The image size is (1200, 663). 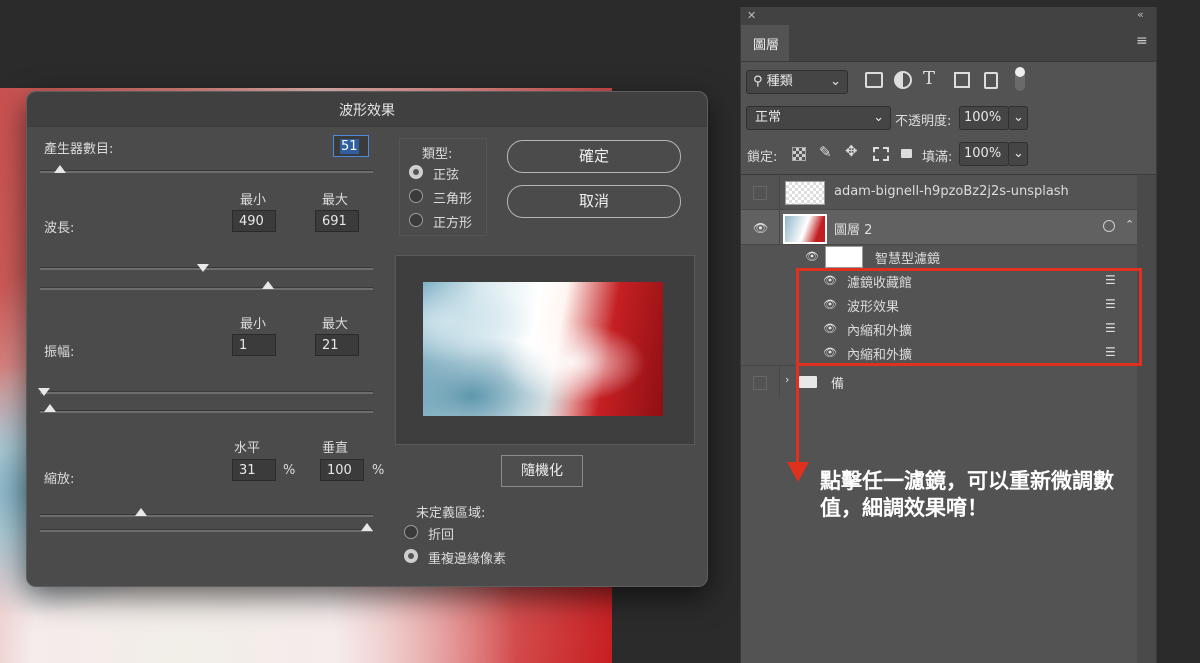 I want to click on opacity-dropdown: ⌄, so click(x=1018, y=118).